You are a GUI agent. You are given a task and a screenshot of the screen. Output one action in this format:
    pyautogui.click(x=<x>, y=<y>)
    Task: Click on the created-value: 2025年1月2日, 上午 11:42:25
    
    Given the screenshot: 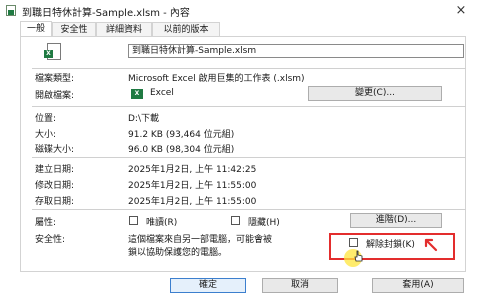 What is the action you would take?
    pyautogui.click(x=192, y=170)
    